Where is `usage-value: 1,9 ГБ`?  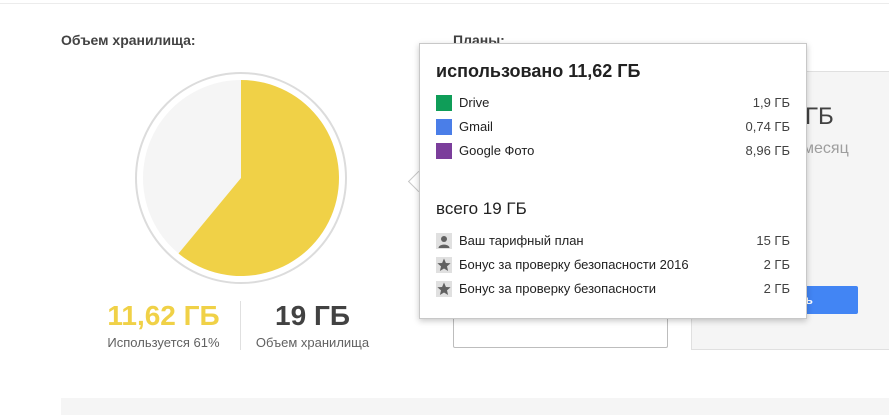
usage-value: 1,9 ГБ is located at coordinates (771, 102).